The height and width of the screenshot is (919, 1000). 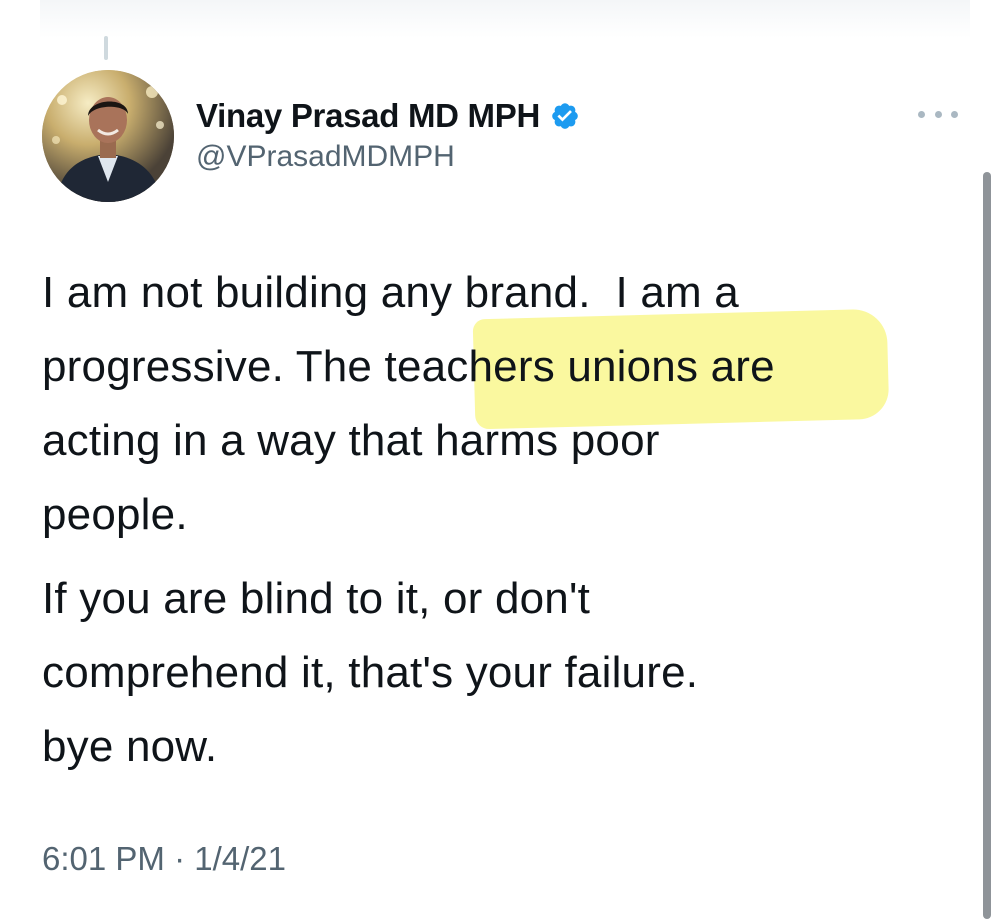 What do you see at coordinates (368, 116) in the screenshot?
I see `author-display-name: Vinay Prasad MD MPH` at bounding box center [368, 116].